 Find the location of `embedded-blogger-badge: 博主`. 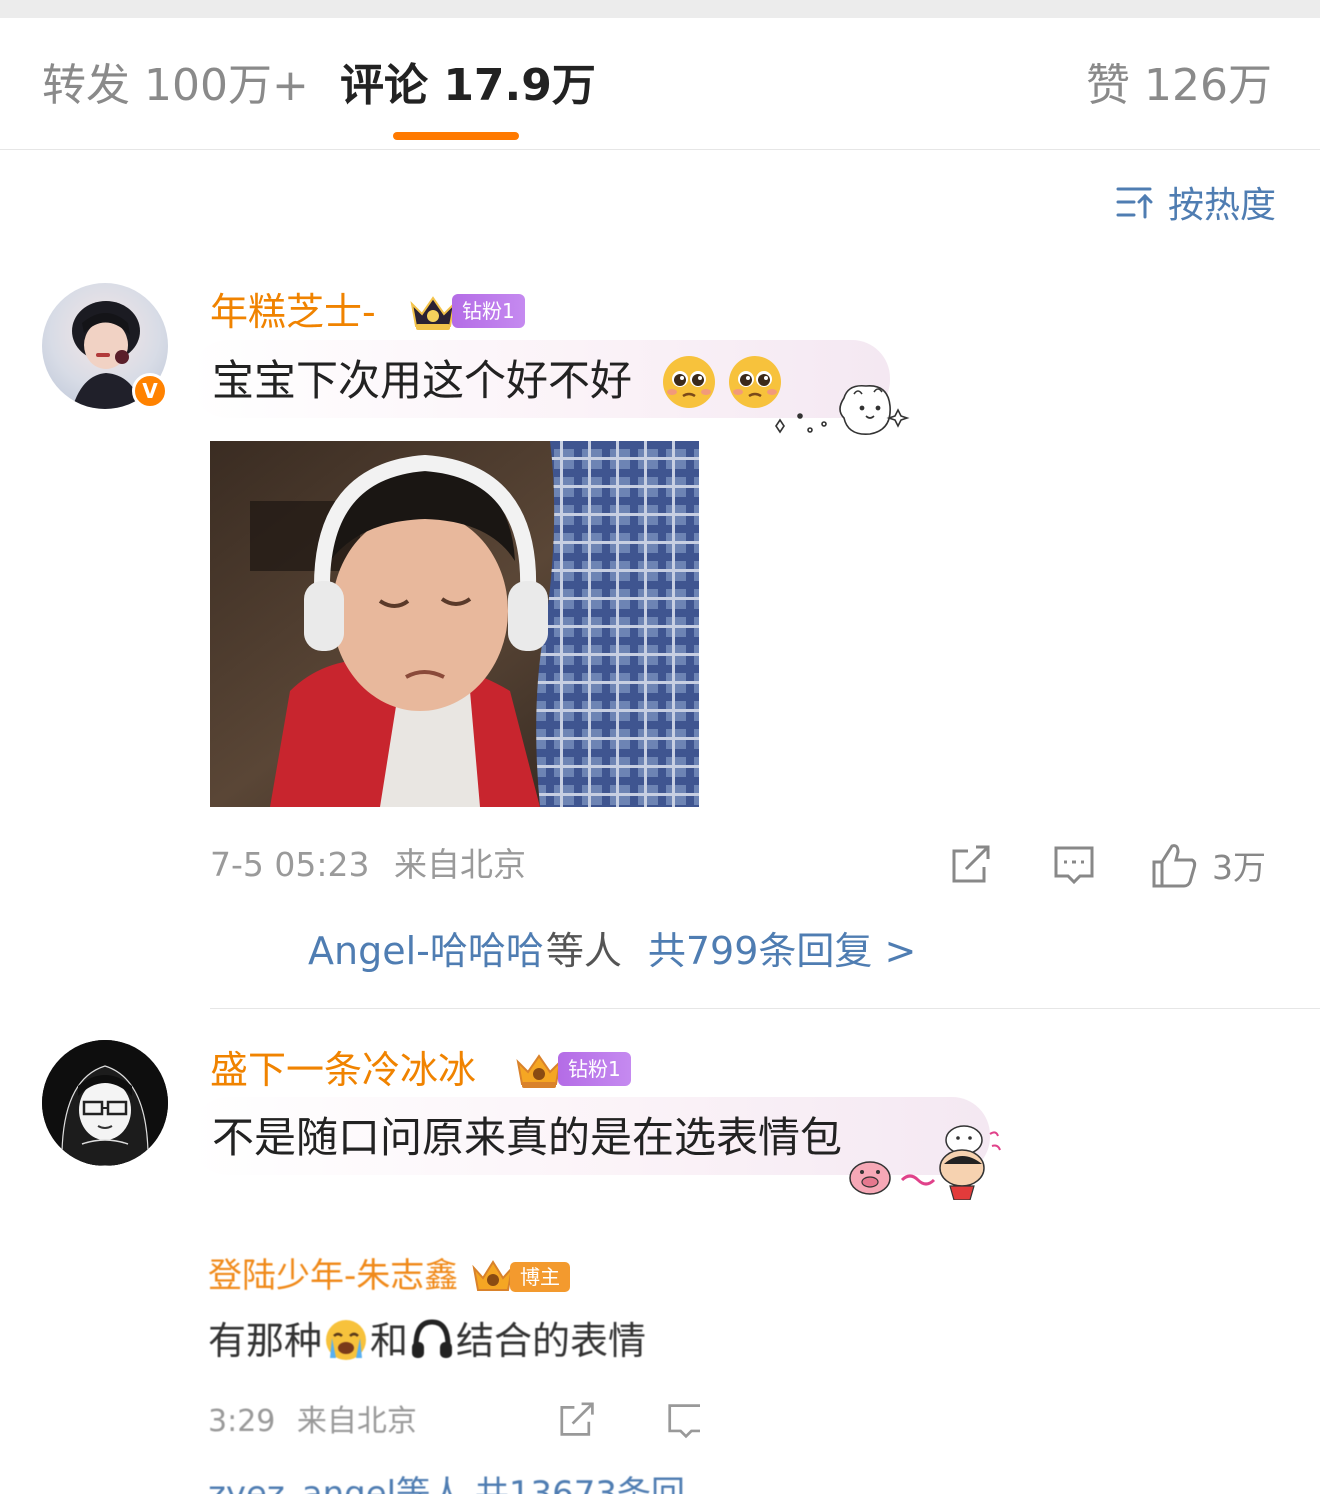

embedded-blogger-badge: 博主 is located at coordinates (540, 1277).